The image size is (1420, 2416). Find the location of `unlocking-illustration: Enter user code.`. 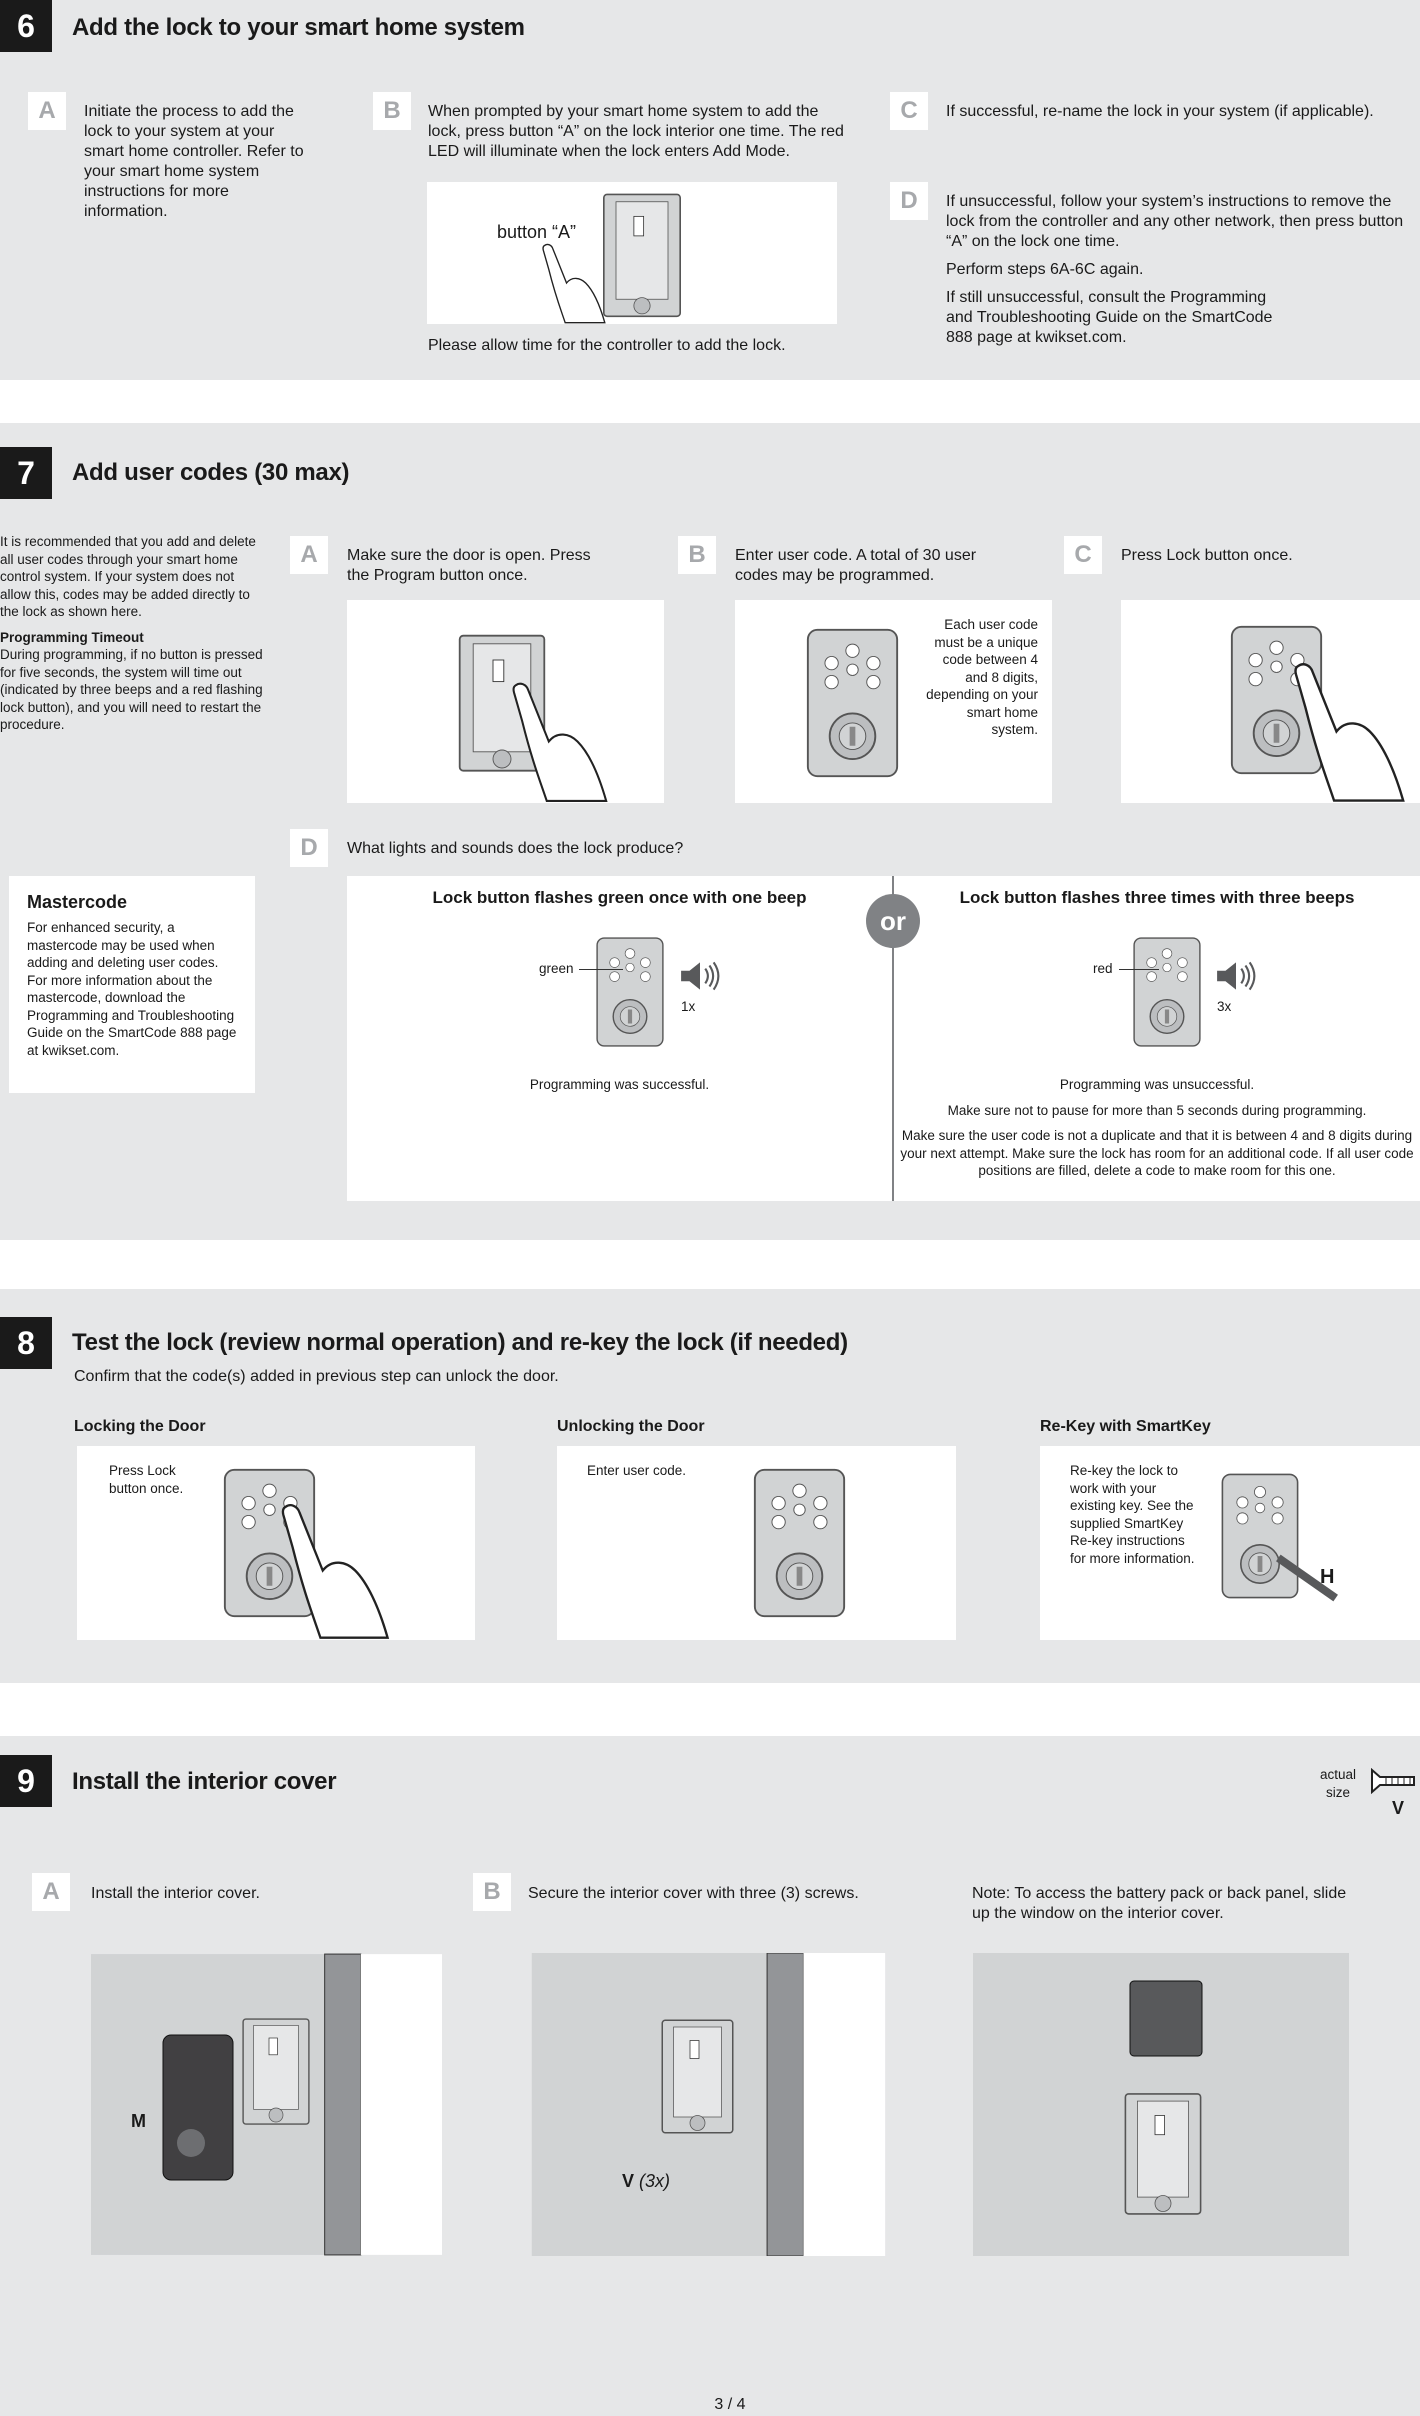

unlocking-illustration: Enter user code. is located at coordinates (756, 1543).